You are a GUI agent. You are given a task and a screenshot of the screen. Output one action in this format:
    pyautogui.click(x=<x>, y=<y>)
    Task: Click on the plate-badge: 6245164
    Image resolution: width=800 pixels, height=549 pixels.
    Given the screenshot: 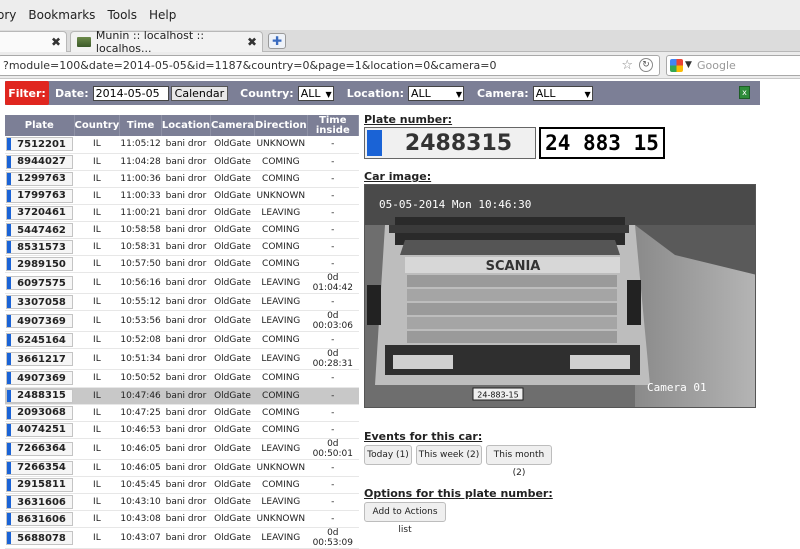 What is the action you would take?
    pyautogui.click(x=40, y=340)
    